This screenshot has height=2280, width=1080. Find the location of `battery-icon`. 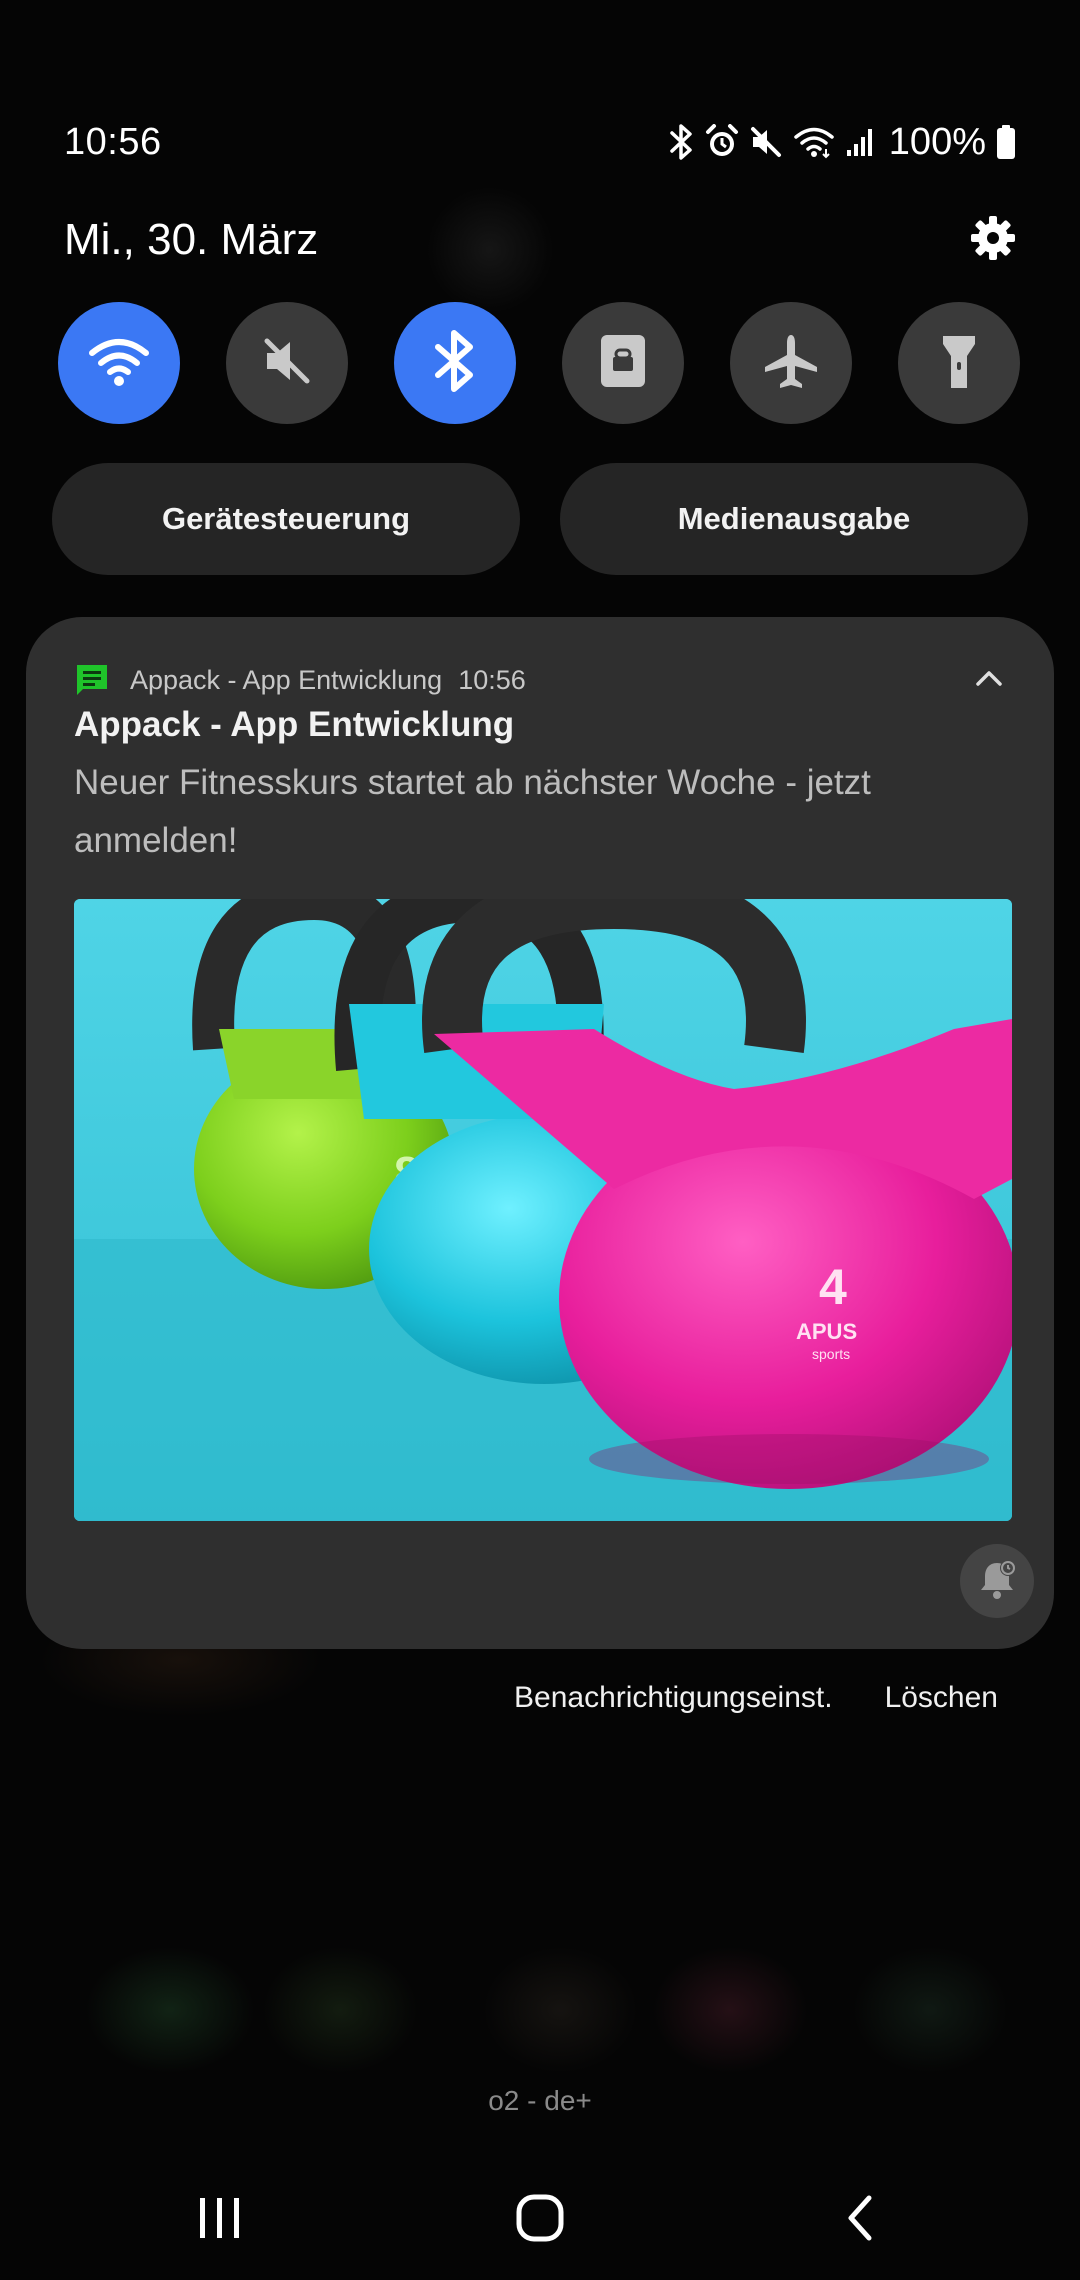

battery-icon is located at coordinates (1006, 142).